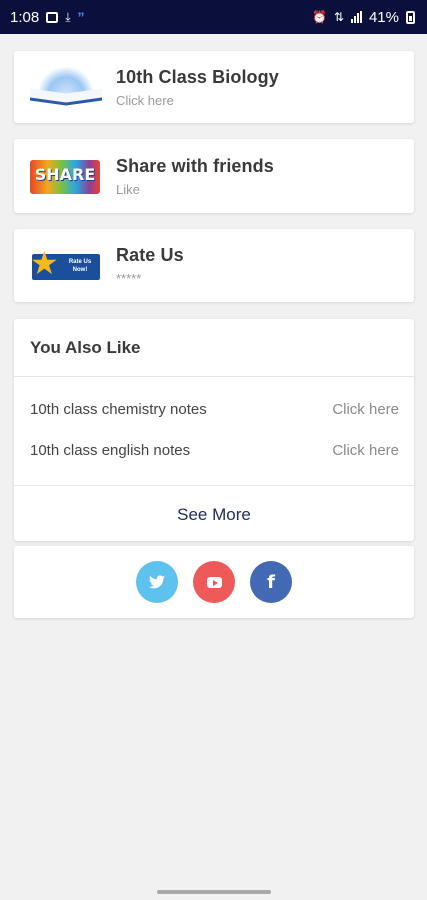  Describe the element at coordinates (68, 17) in the screenshot. I see `download-icon: ⤓` at that location.